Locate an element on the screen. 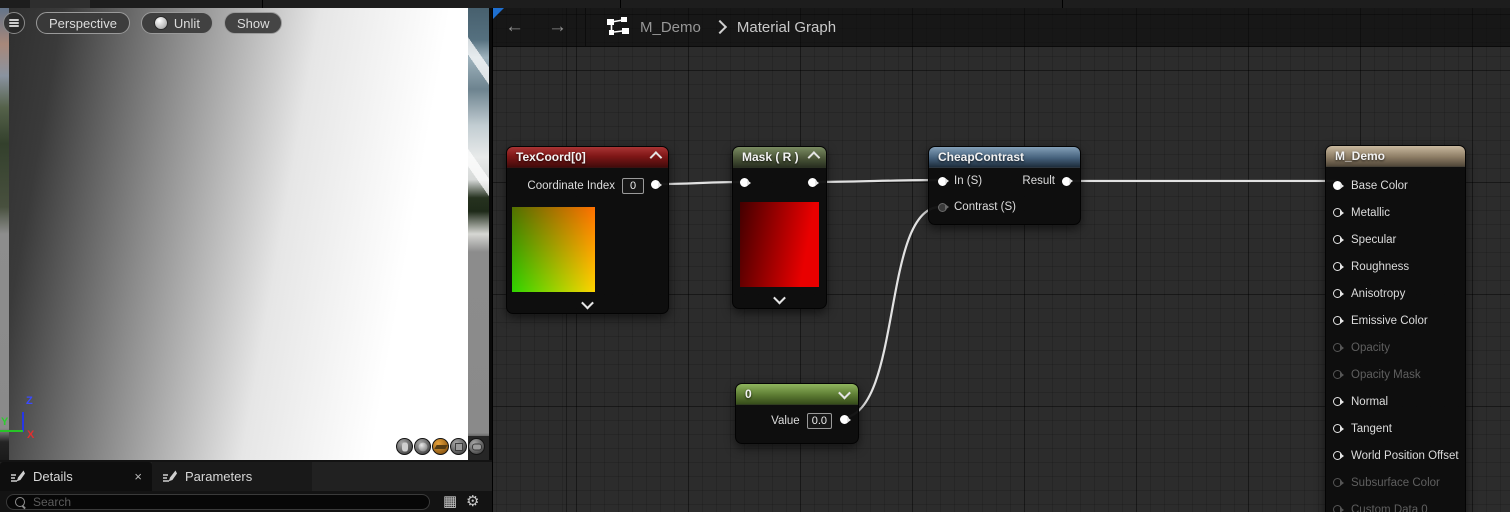  forward-arrow-button: → is located at coordinates (557, 27).